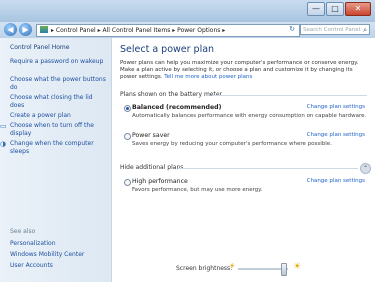  I want to click on plan-name: High performance, so click(160, 181).